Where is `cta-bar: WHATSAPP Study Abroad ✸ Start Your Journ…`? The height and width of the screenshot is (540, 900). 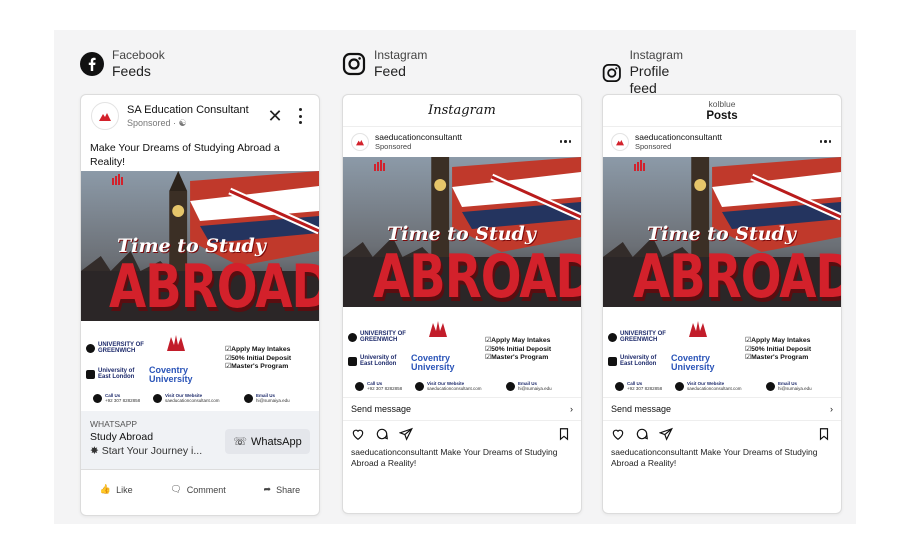 cta-bar: WHATSAPP Study Abroad ✸ Start Your Journ… is located at coordinates (200, 440).